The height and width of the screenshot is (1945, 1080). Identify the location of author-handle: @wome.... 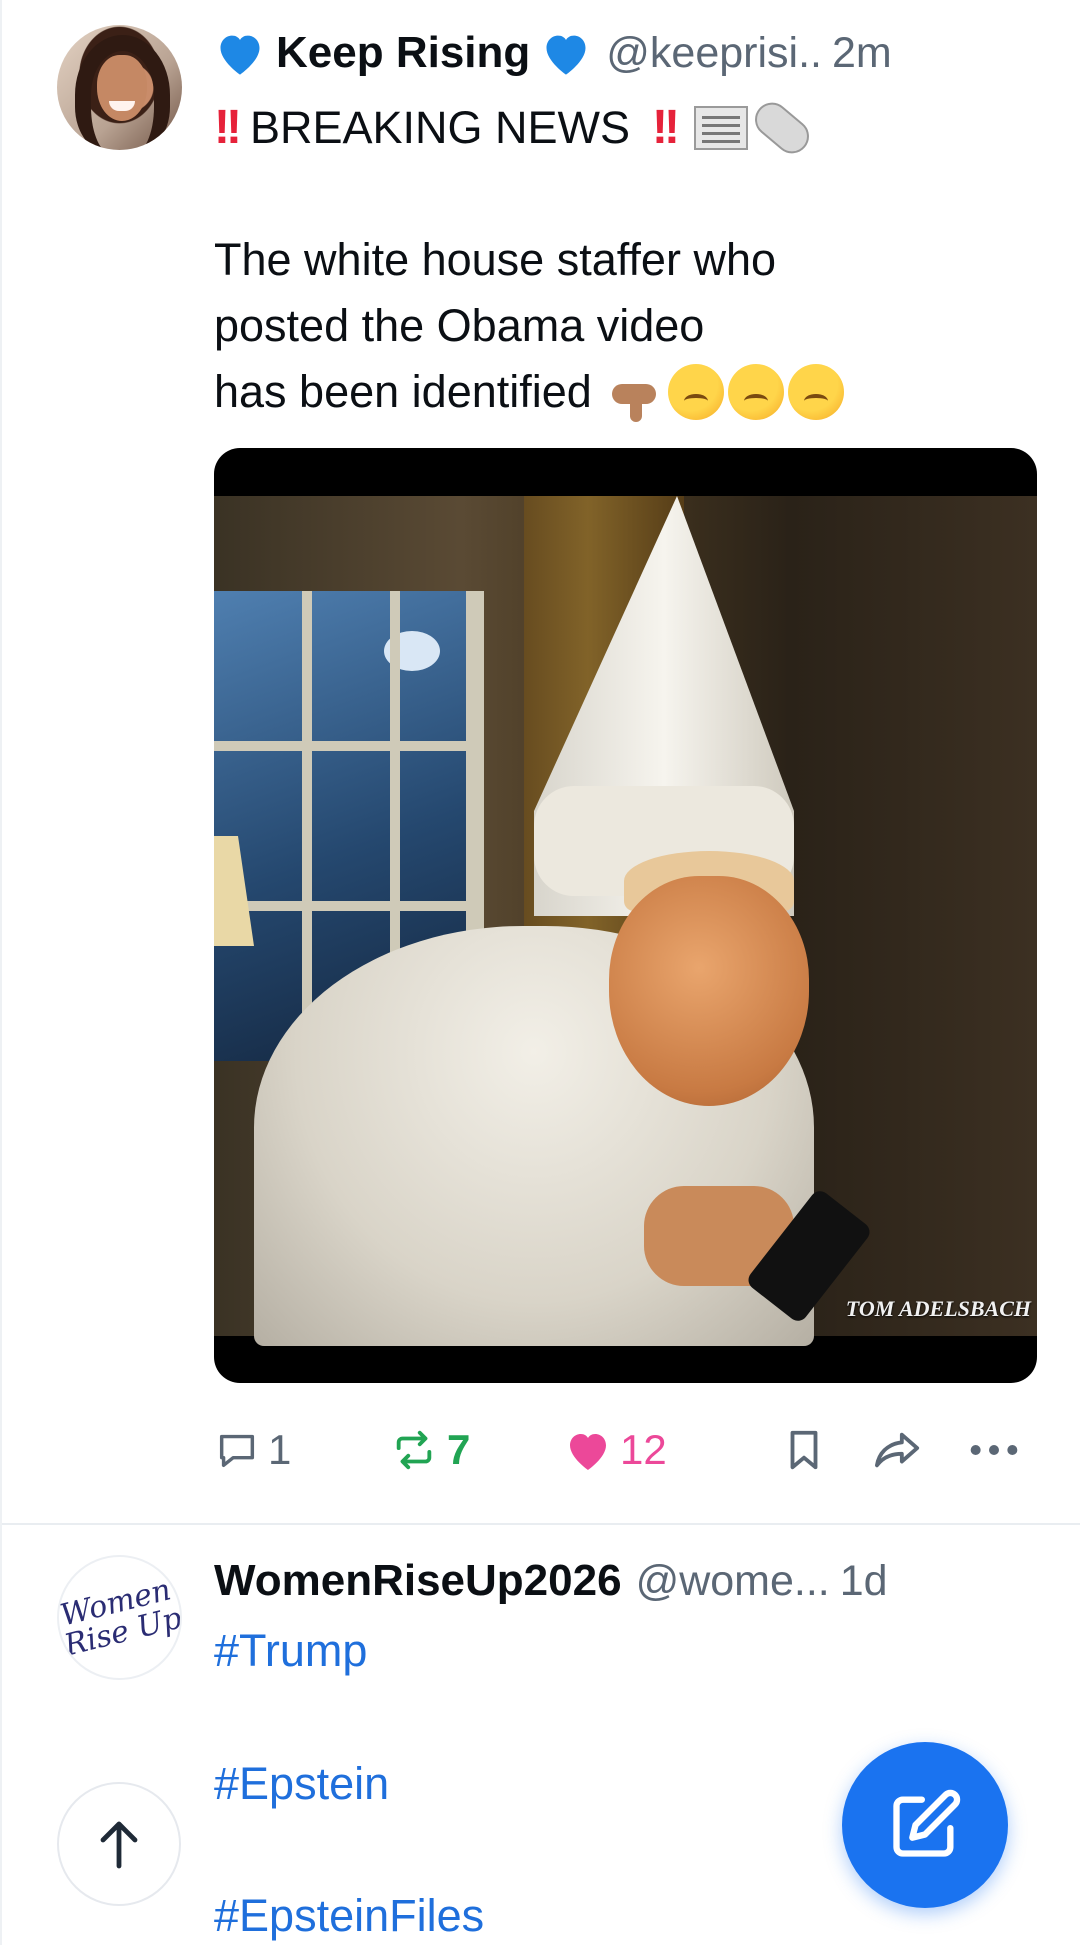
(733, 1581).